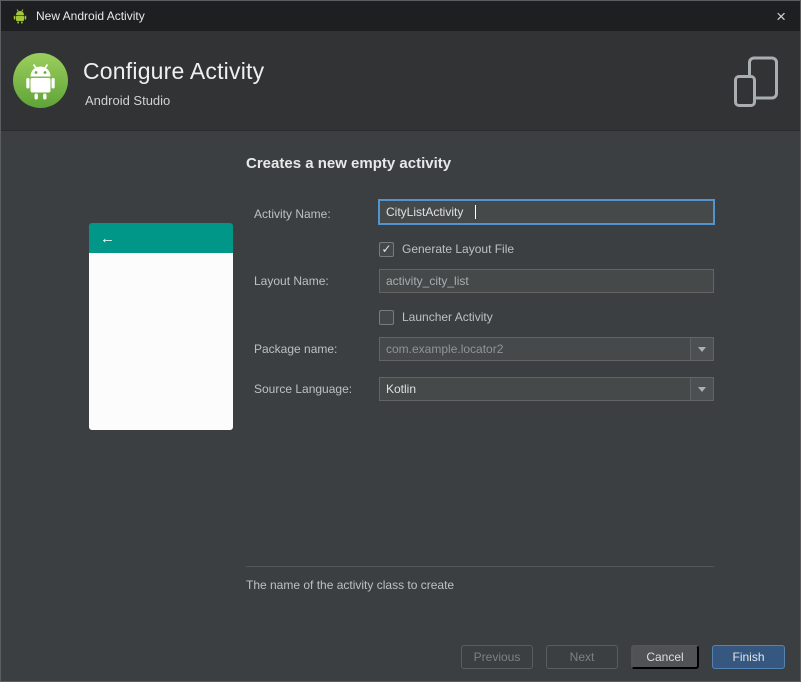 Image resolution: width=801 pixels, height=682 pixels. What do you see at coordinates (445, 349) in the screenshot?
I see `package-name-value: com.example.locator2` at bounding box center [445, 349].